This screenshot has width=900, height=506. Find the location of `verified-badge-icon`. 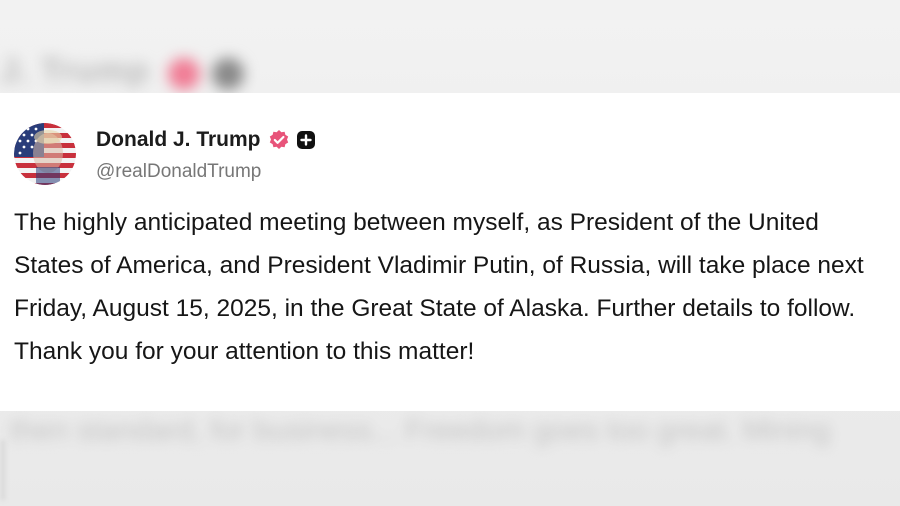

verified-badge-icon is located at coordinates (279, 140).